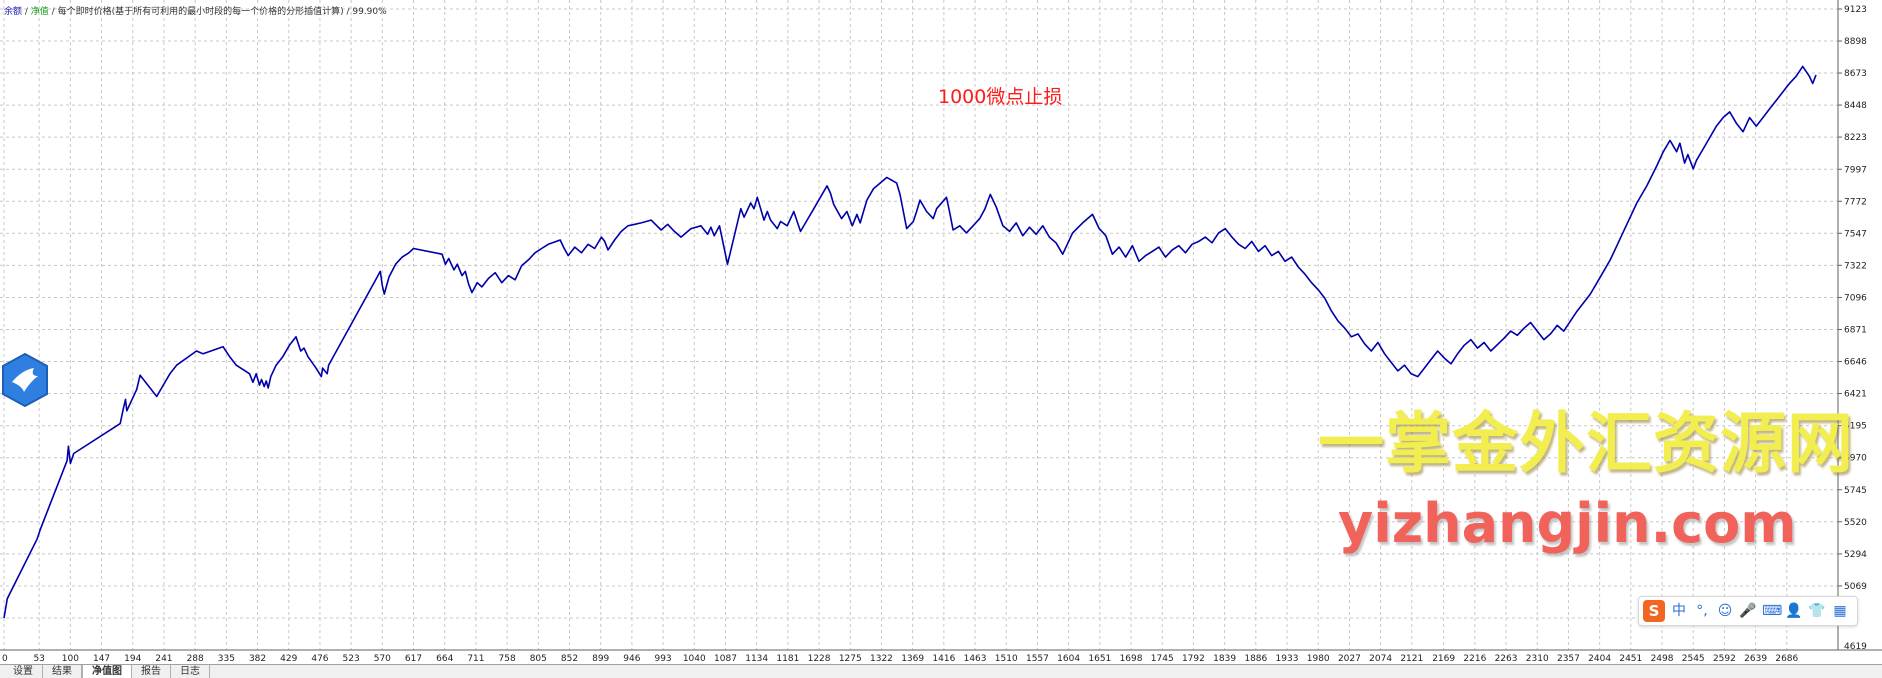  Describe the element at coordinates (1855, 266) in the screenshot. I see `y-tick-label: 7322` at that location.